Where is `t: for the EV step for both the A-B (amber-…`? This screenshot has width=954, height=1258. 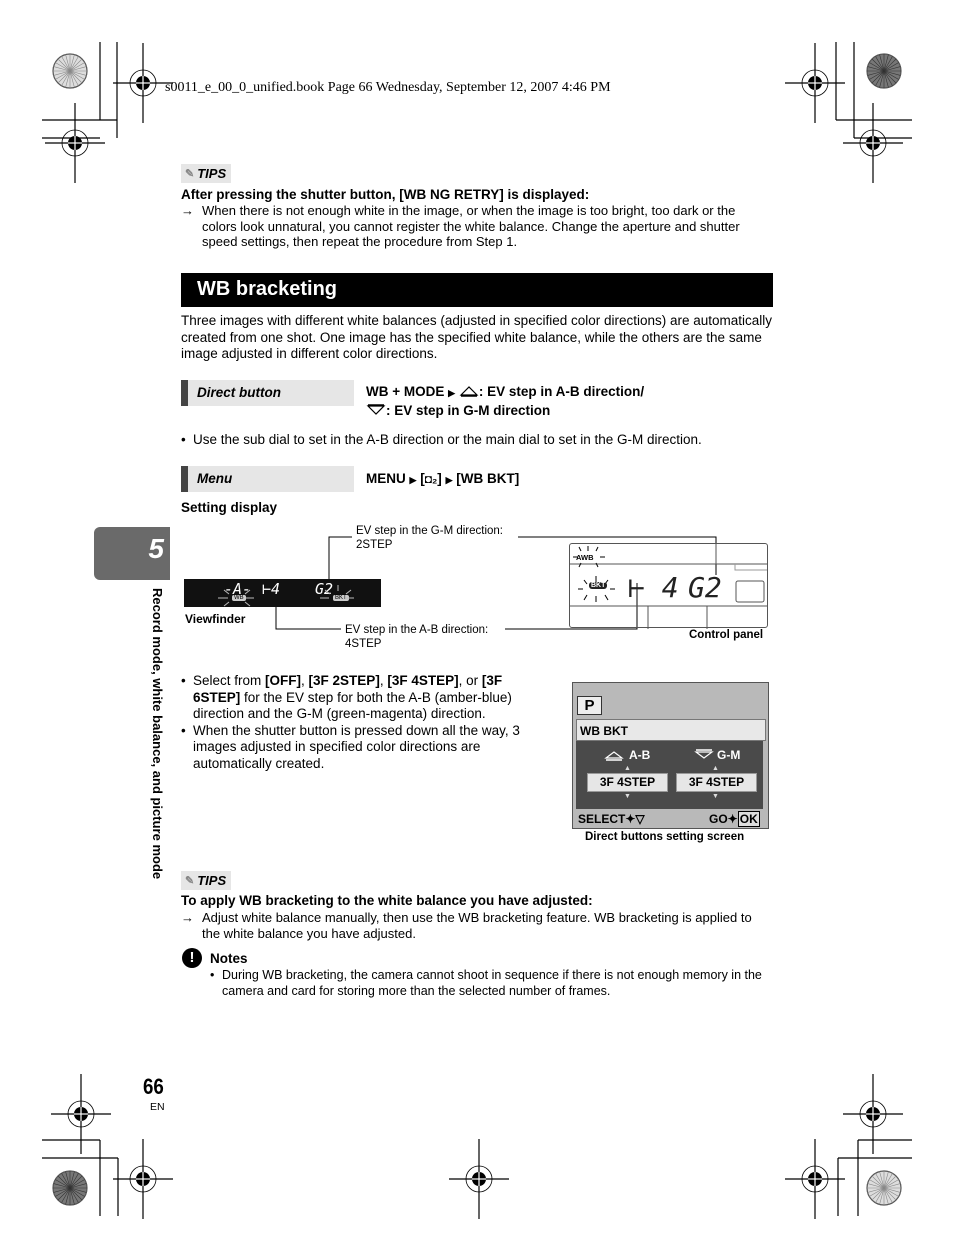 t: for the EV step for both the A-B (amber-… is located at coordinates (352, 705).